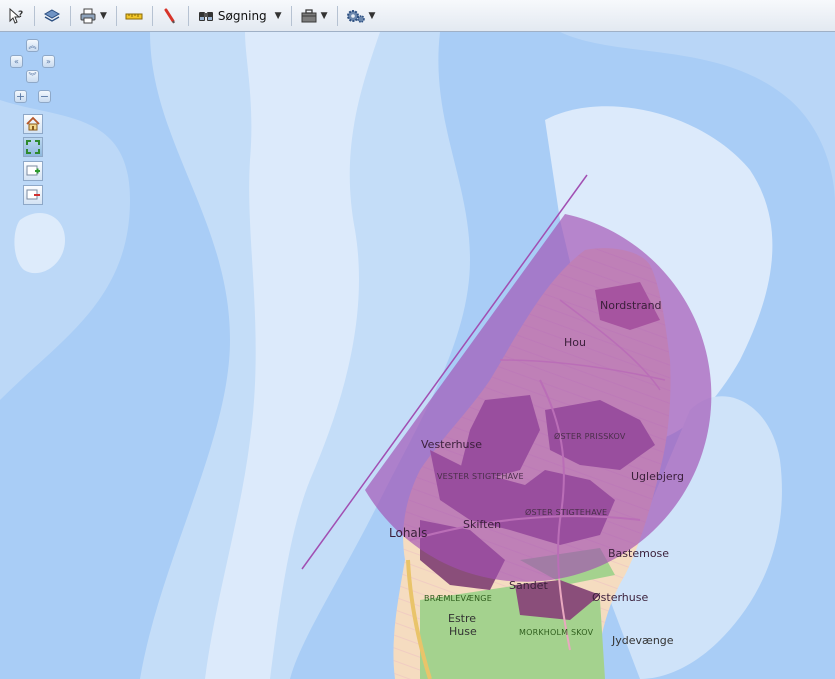 The image size is (835, 679). I want to click on place-label: MORKHOLM SKOV, so click(556, 632).